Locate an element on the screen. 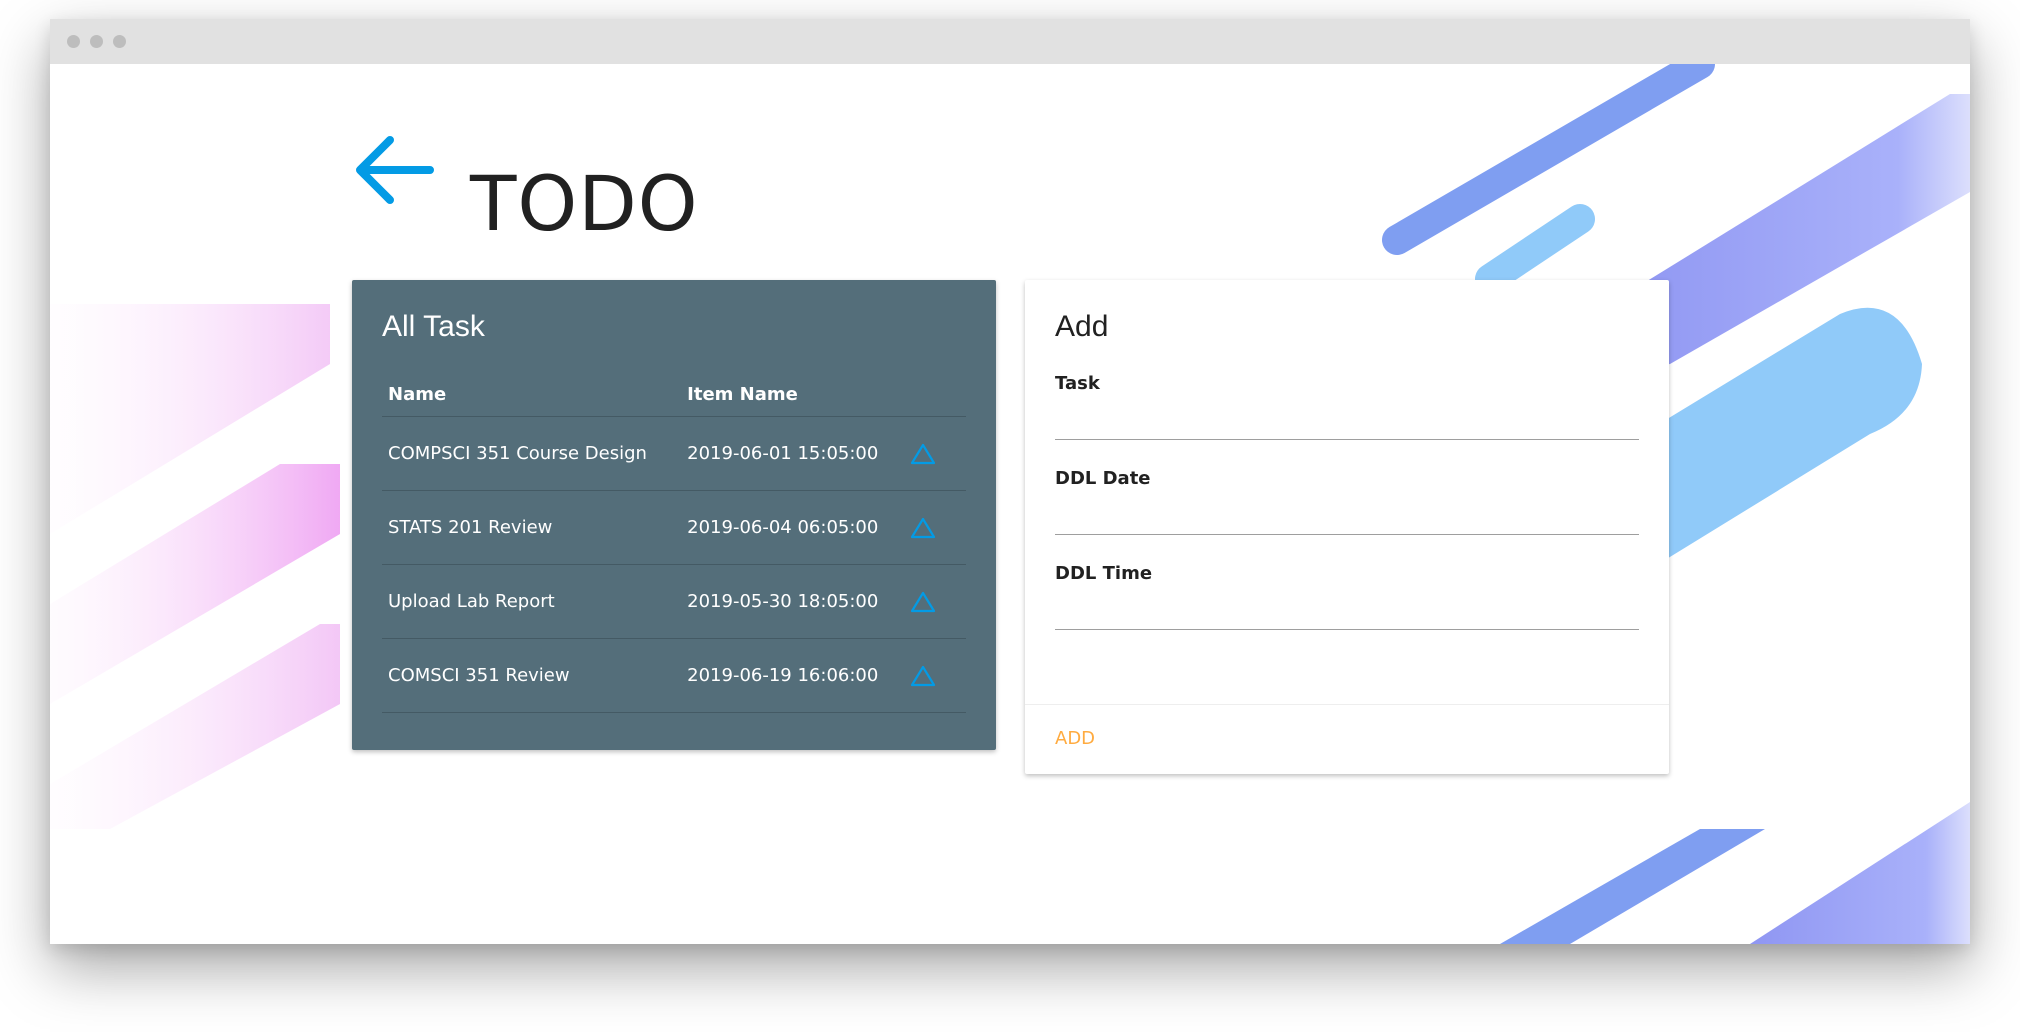  task-deadline: 2019-06-04 06:05:00 is located at coordinates (792, 527).